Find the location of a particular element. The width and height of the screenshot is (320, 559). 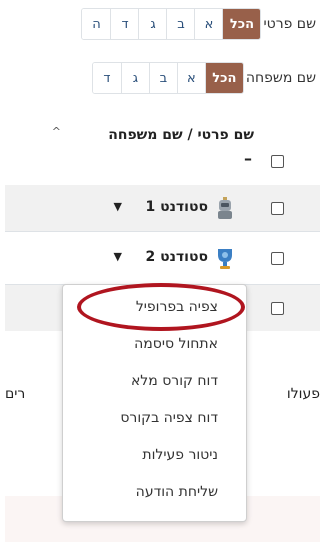

first-name-filter: שם פרטי הכל א ב ג ד ה is located at coordinates (200, 24).